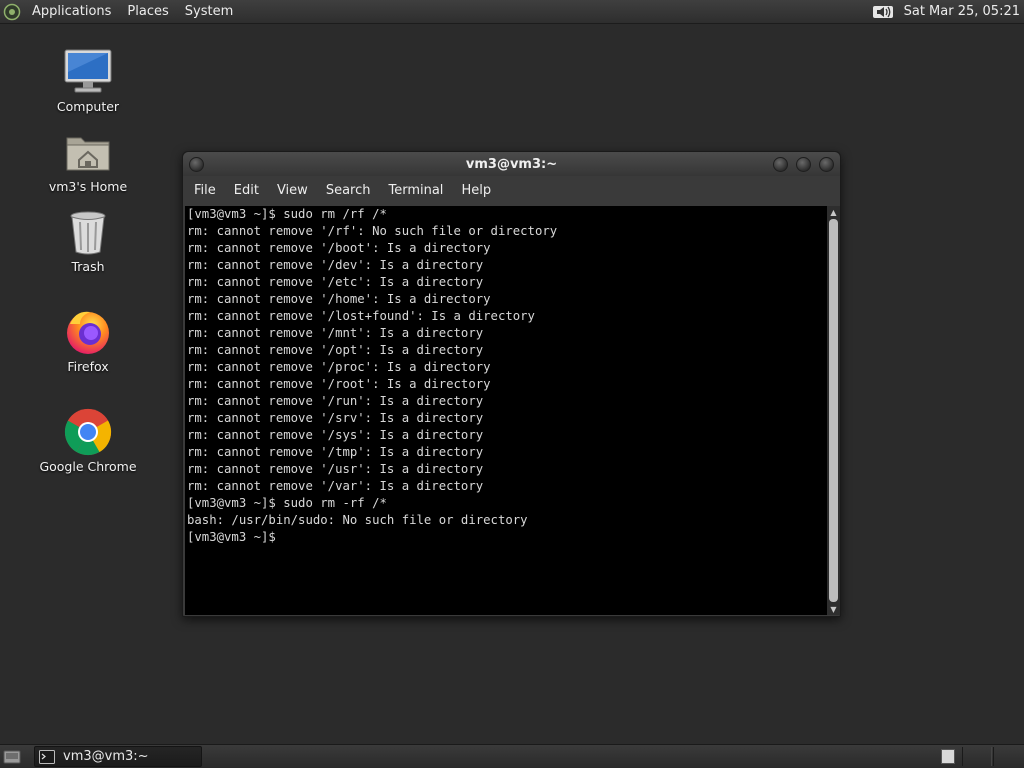  Describe the element at coordinates (287, 503) in the screenshot. I see `terminal-line: [vm3@vm3 ~]$ sudo rm -rf /*` at that location.